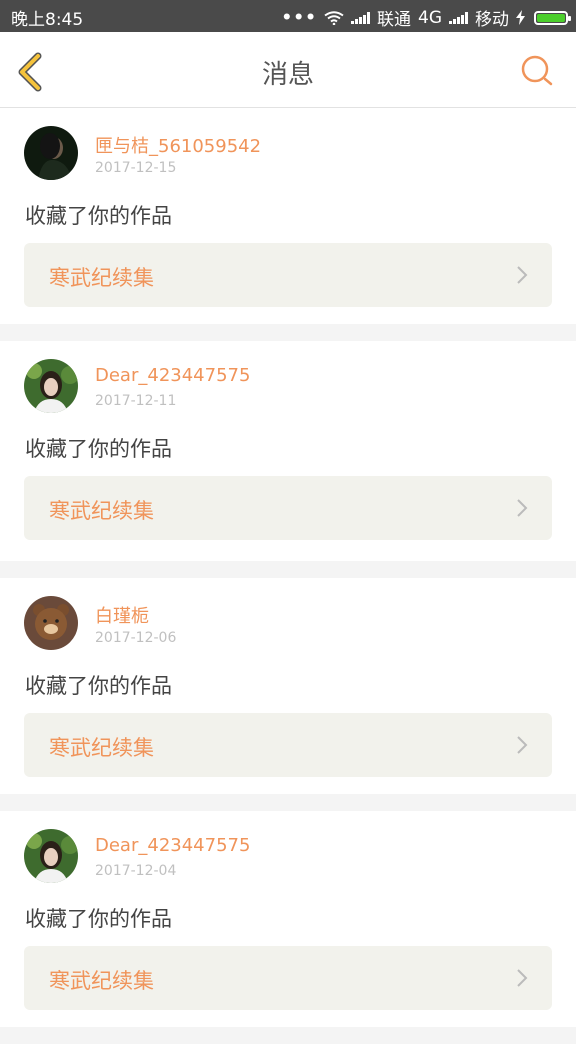 The height and width of the screenshot is (1044, 576). Describe the element at coordinates (520, 17) in the screenshot. I see `charging-bolt-icon` at that location.